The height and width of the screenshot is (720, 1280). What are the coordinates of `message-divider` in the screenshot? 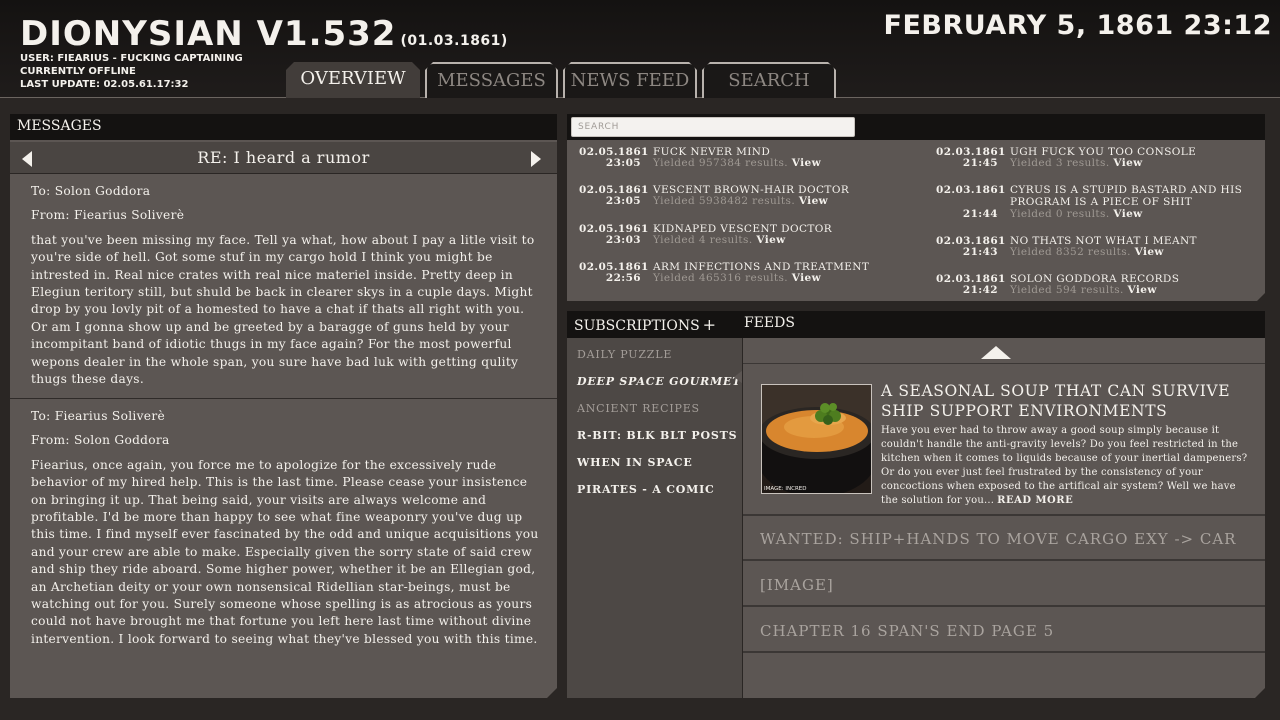 It's located at (283, 398).